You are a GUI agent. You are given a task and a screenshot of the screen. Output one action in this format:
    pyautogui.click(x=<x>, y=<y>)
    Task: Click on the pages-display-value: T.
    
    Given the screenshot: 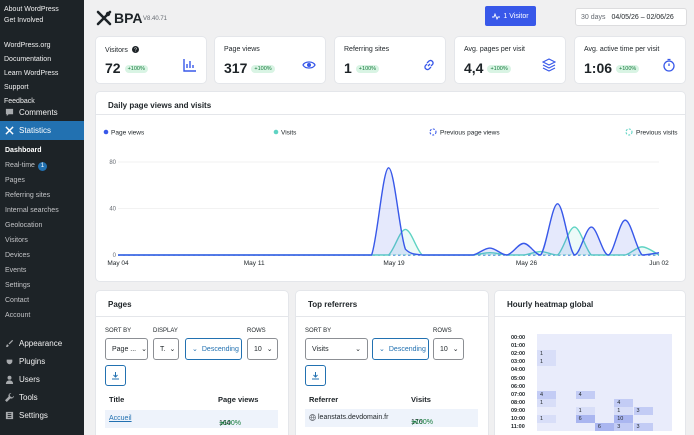 What is the action you would take?
    pyautogui.click(x=163, y=349)
    